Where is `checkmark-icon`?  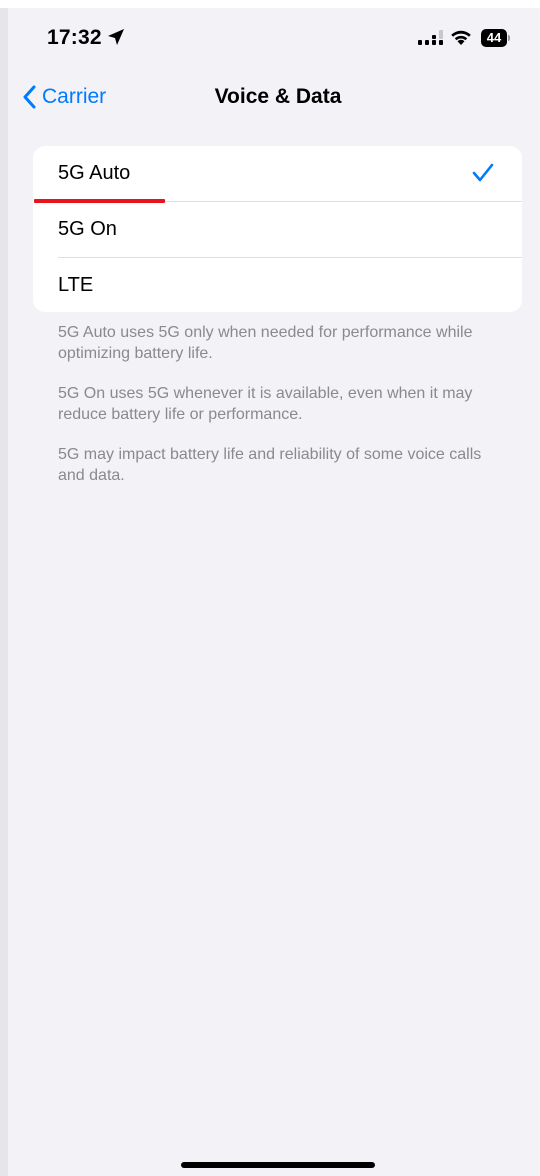 checkmark-icon is located at coordinates (483, 172).